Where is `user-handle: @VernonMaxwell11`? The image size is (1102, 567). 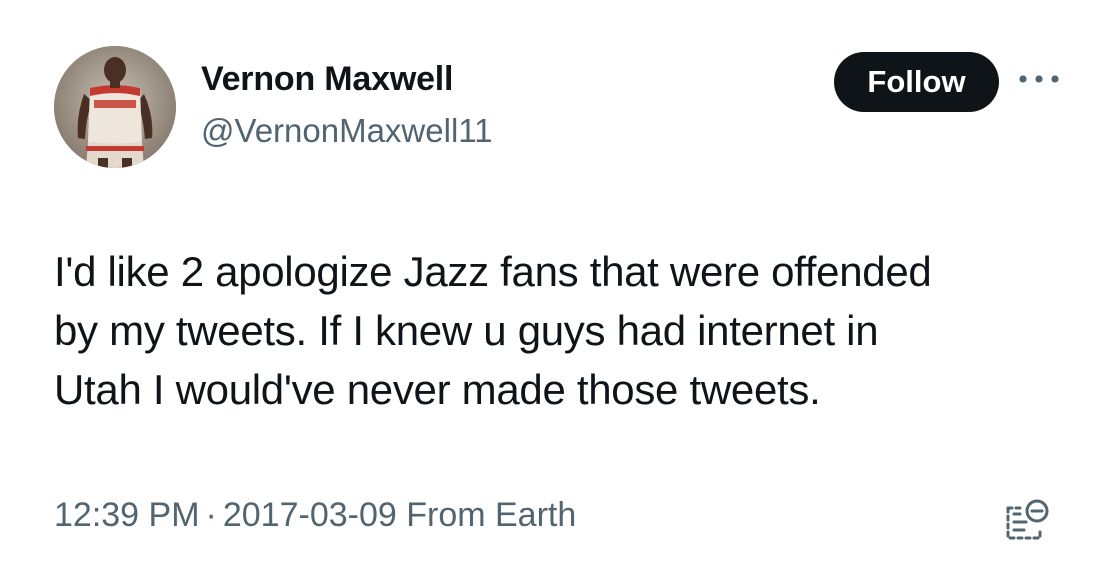 user-handle: @VernonMaxwell11 is located at coordinates (347, 131).